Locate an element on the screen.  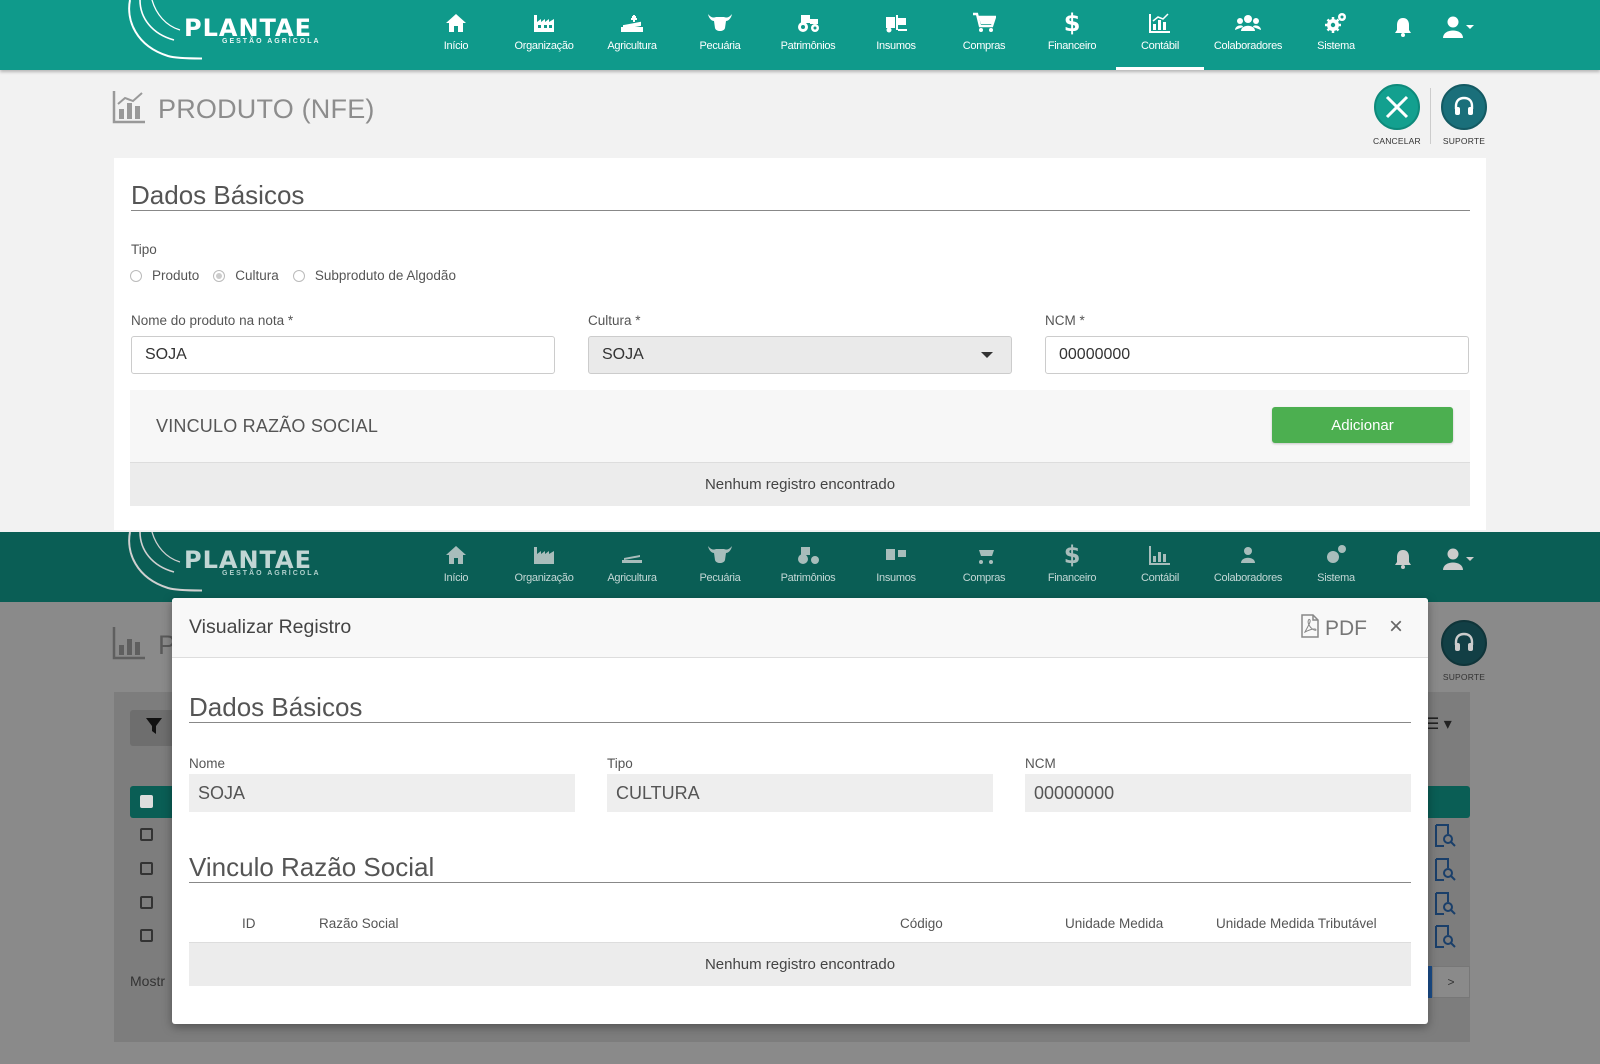
cancel-button: CANCELAR is located at coordinates (1397, 115).